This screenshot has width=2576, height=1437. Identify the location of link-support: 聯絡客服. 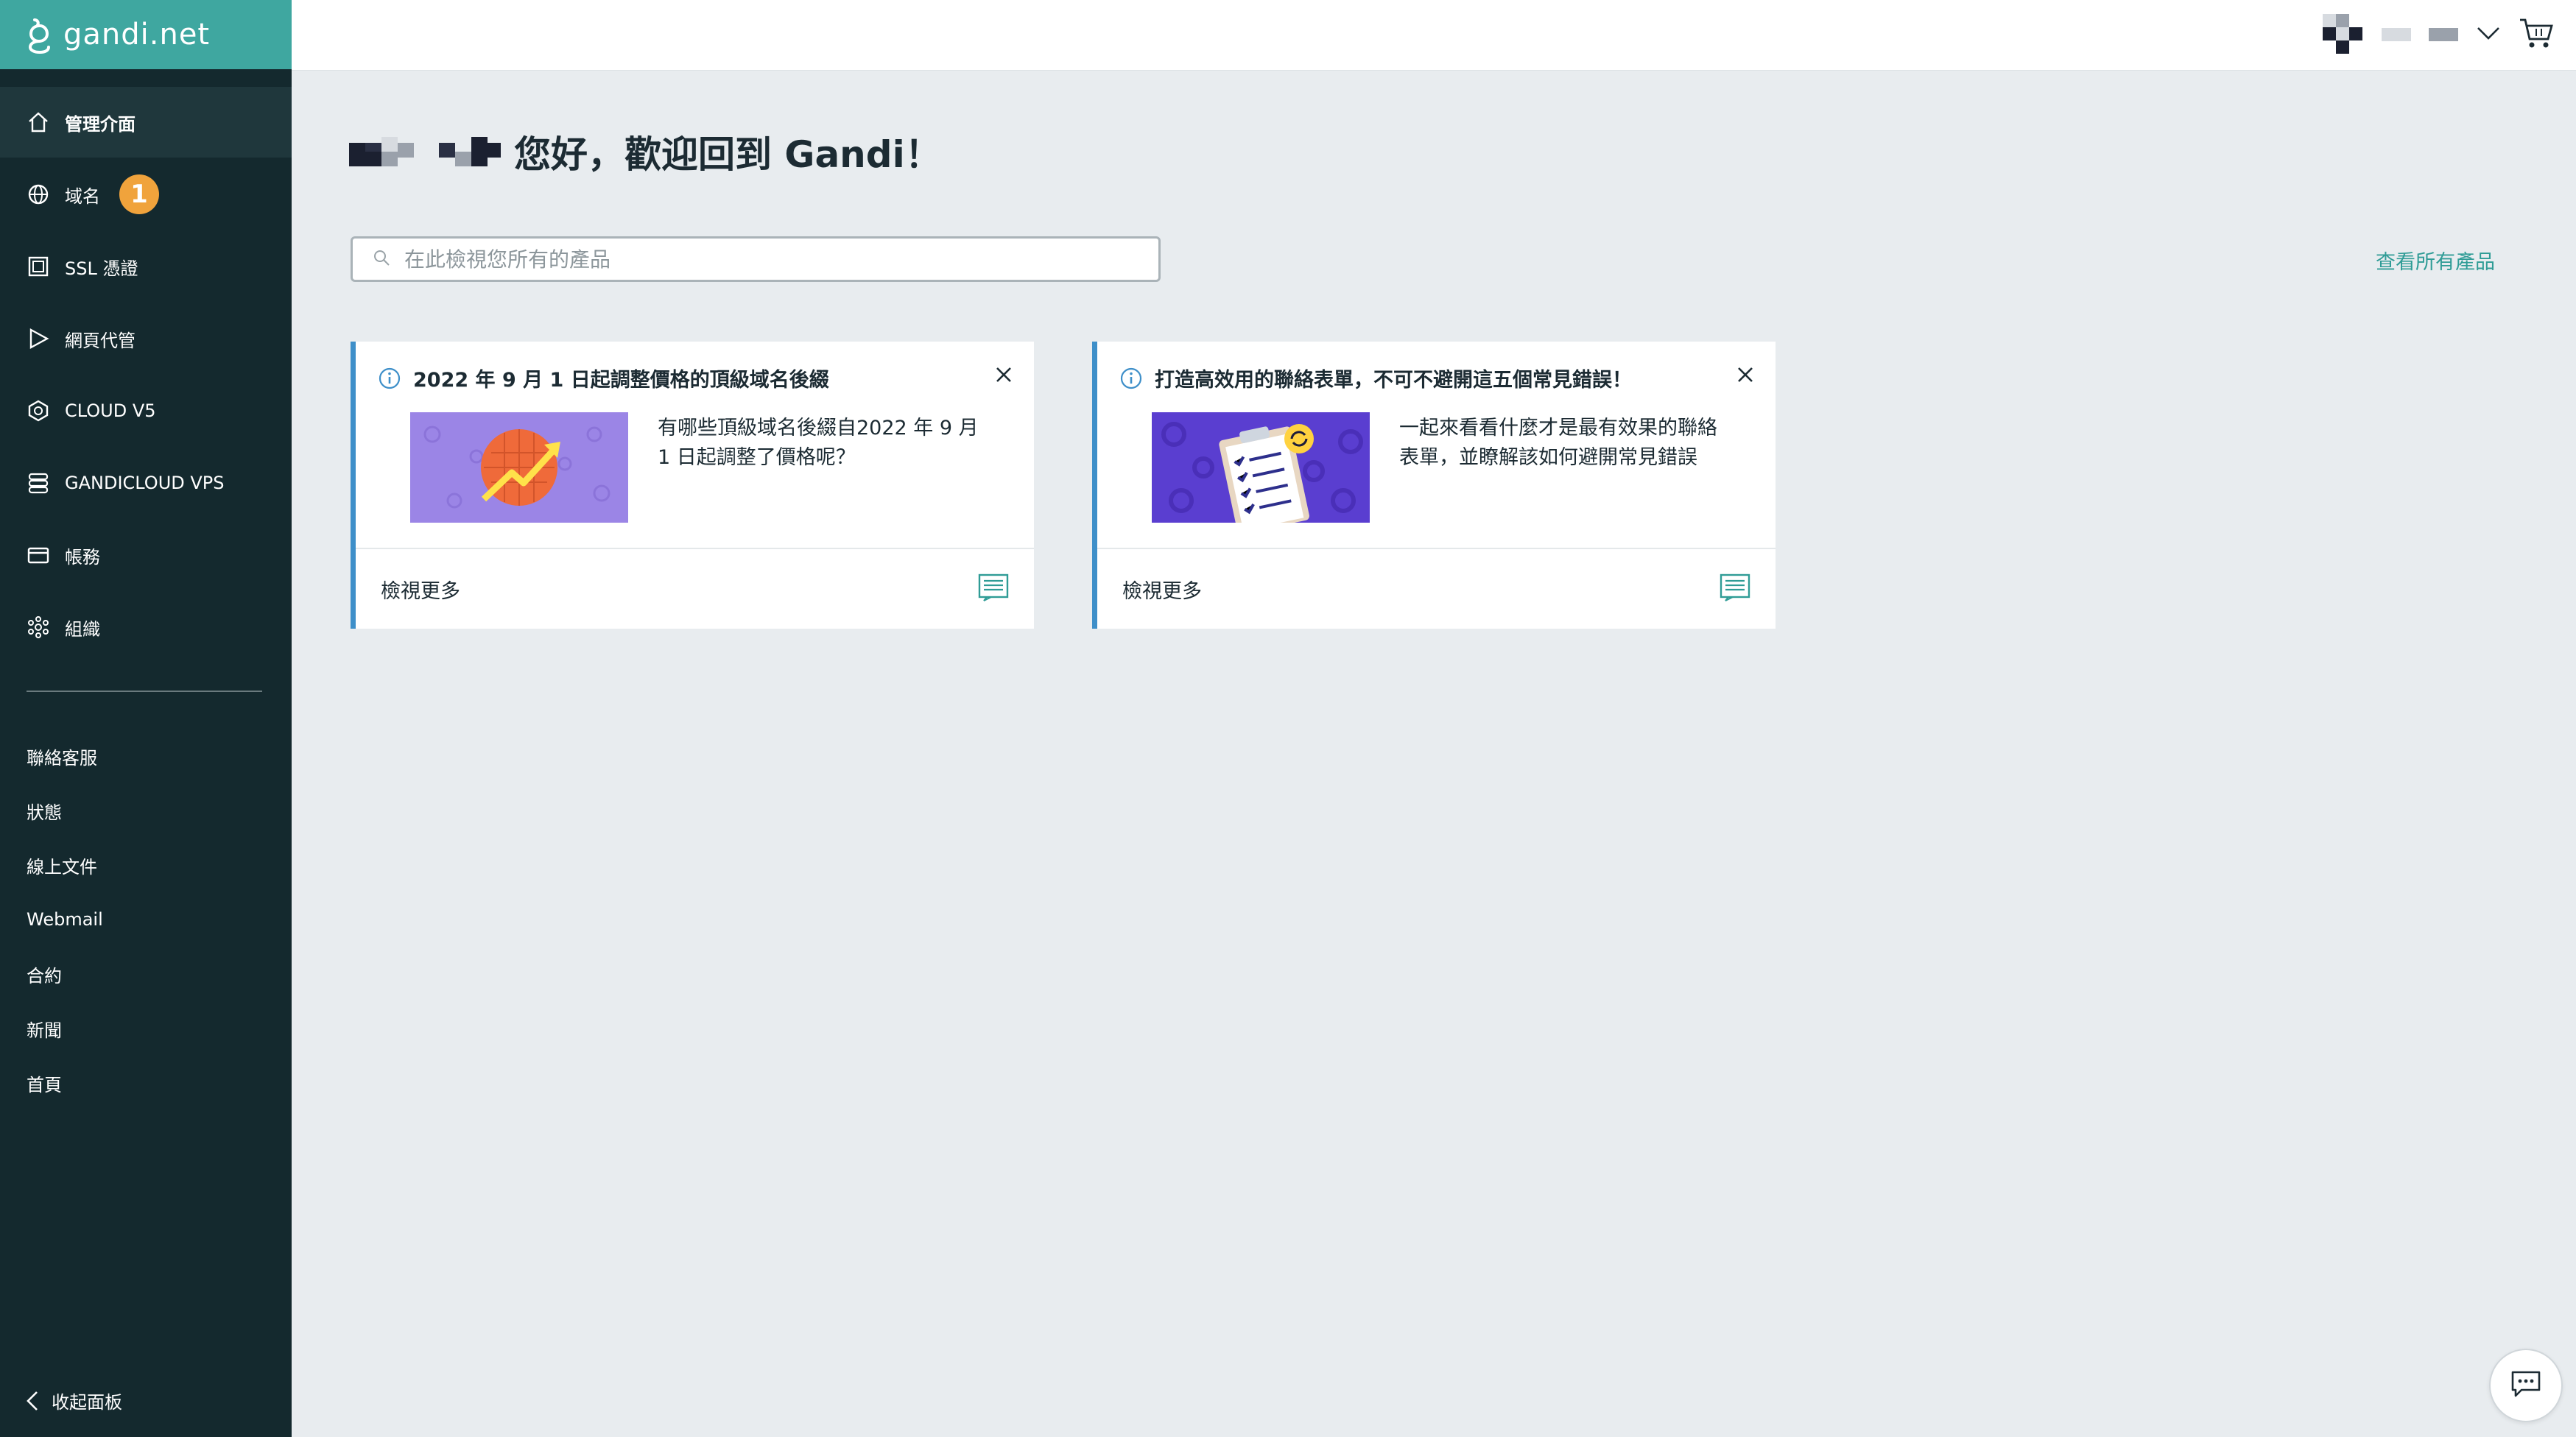
(65, 756).